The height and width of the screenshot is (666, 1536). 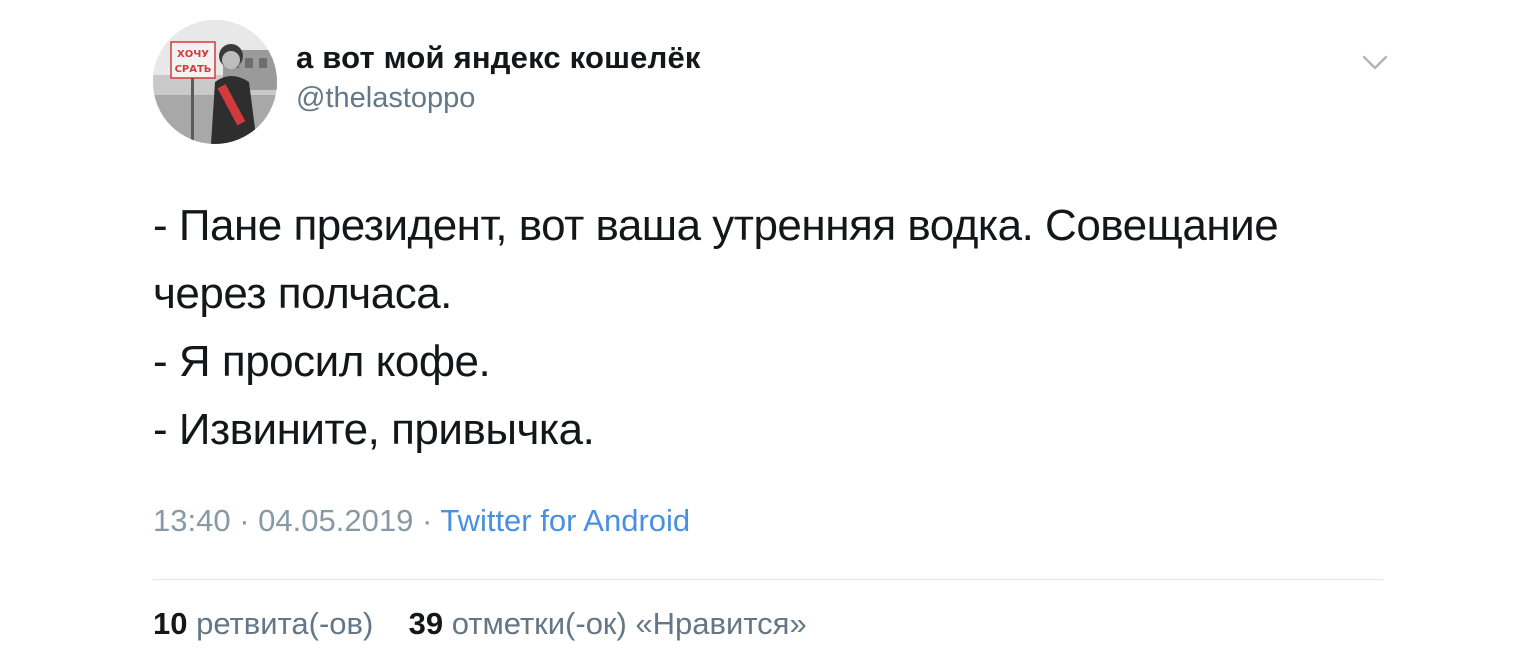 What do you see at coordinates (335, 520) in the screenshot?
I see `tweet-date: 04.05.2019` at bounding box center [335, 520].